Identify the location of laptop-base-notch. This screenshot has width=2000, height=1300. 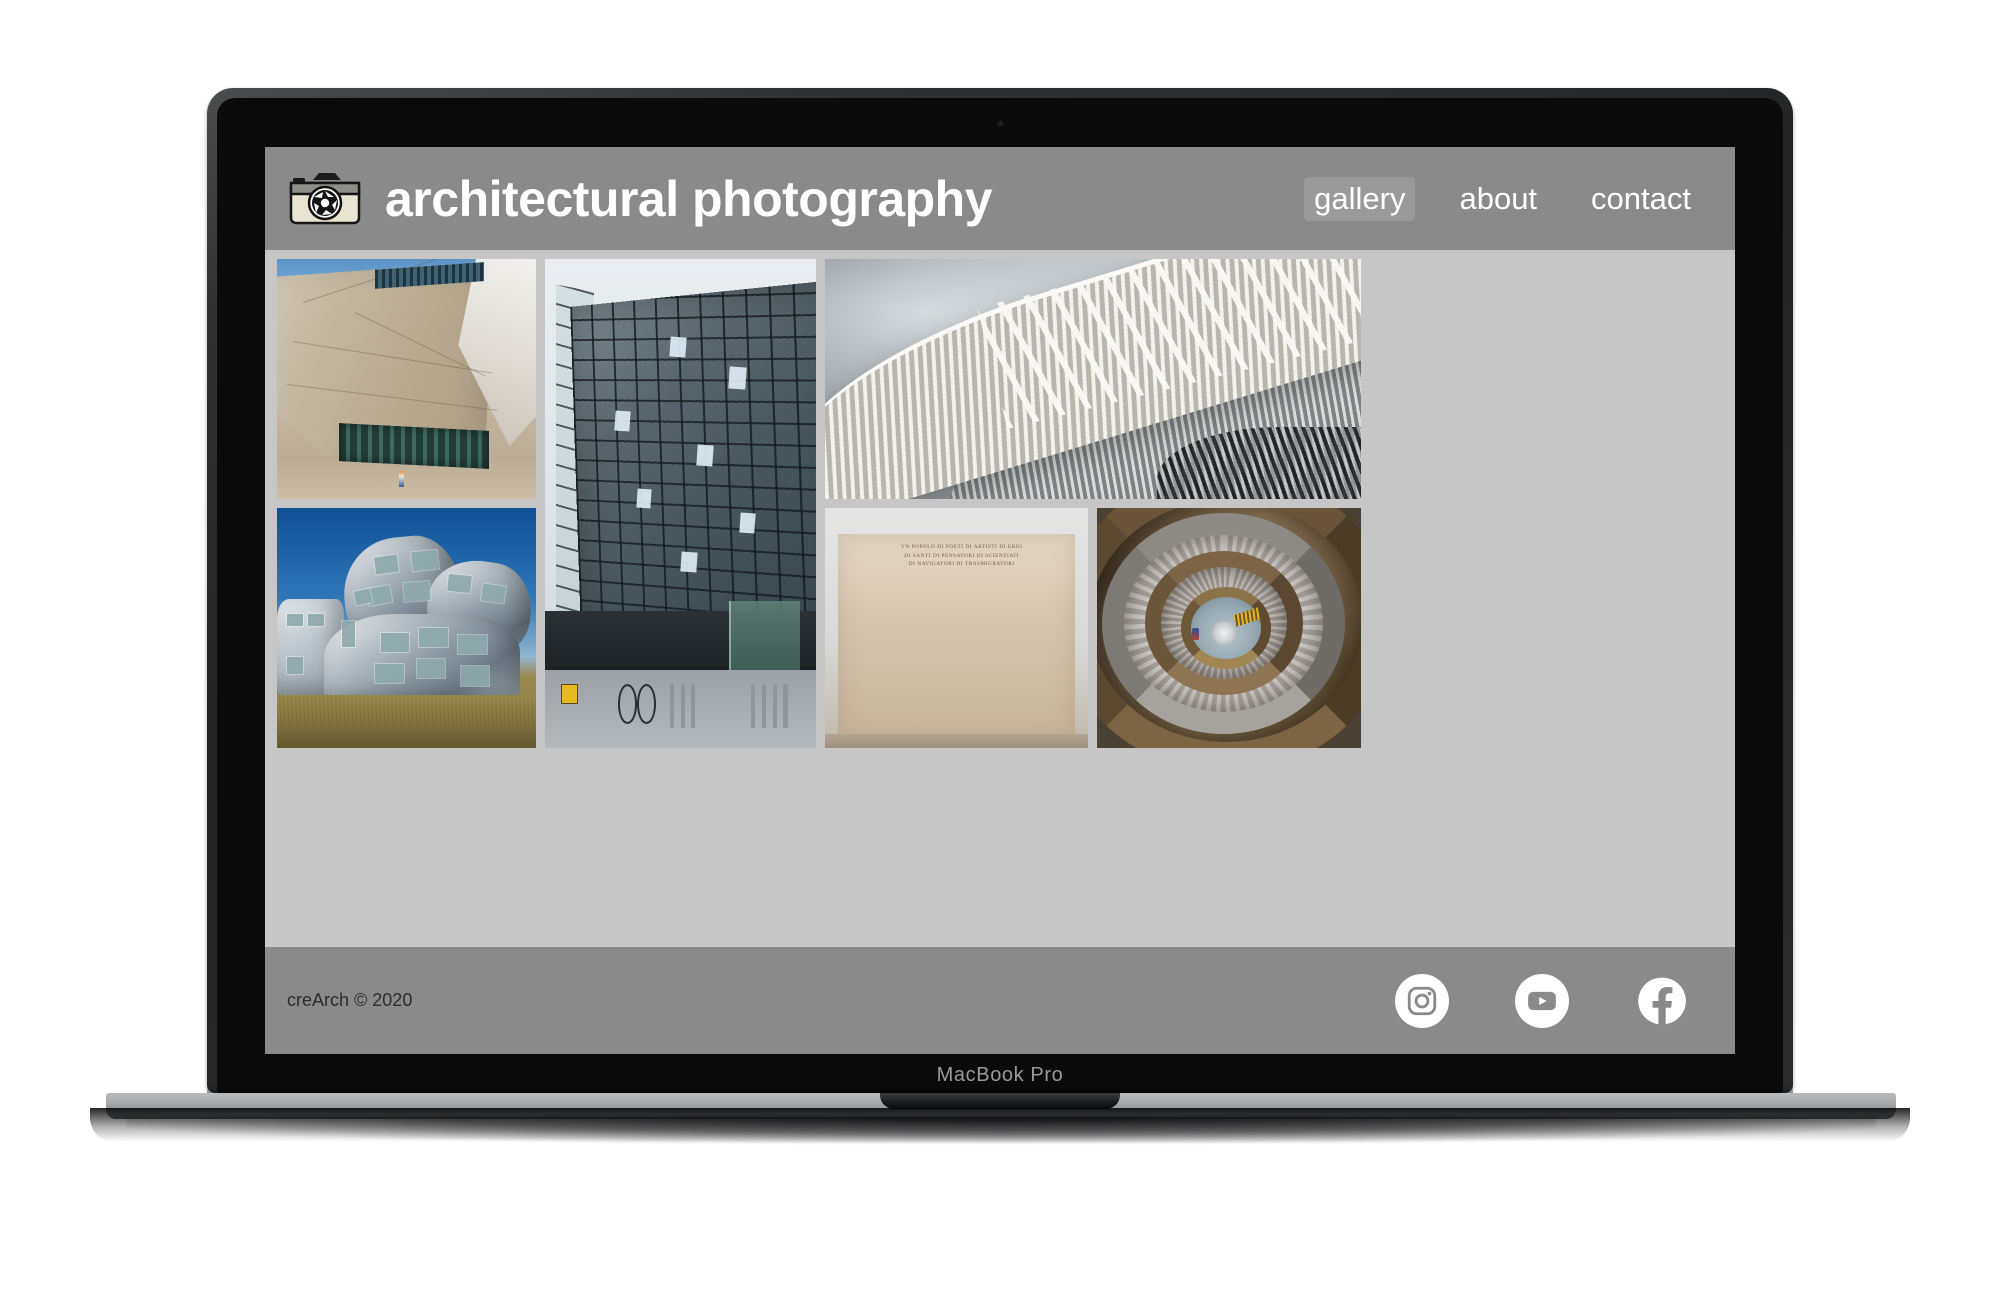
(1000, 1101).